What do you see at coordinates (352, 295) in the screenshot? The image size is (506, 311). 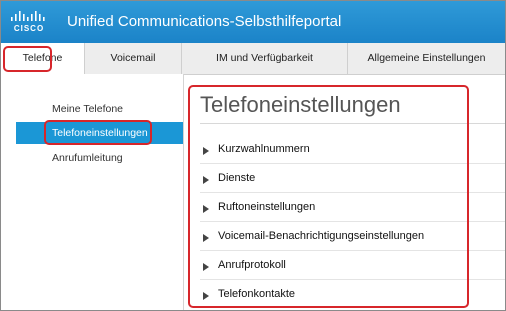 I see `section-telefonkontakte: Telefonkontakte` at bounding box center [352, 295].